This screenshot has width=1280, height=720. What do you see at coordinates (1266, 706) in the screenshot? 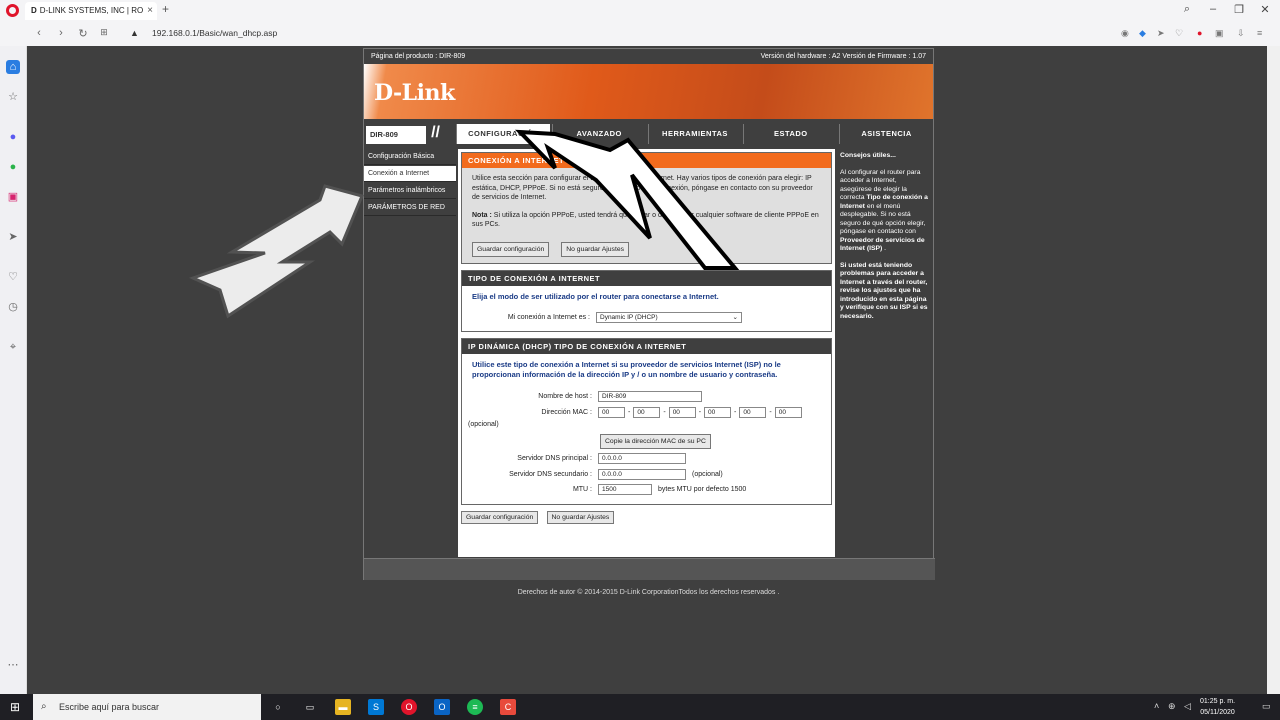
I see `notifications-icon: ▭` at bounding box center [1266, 706].